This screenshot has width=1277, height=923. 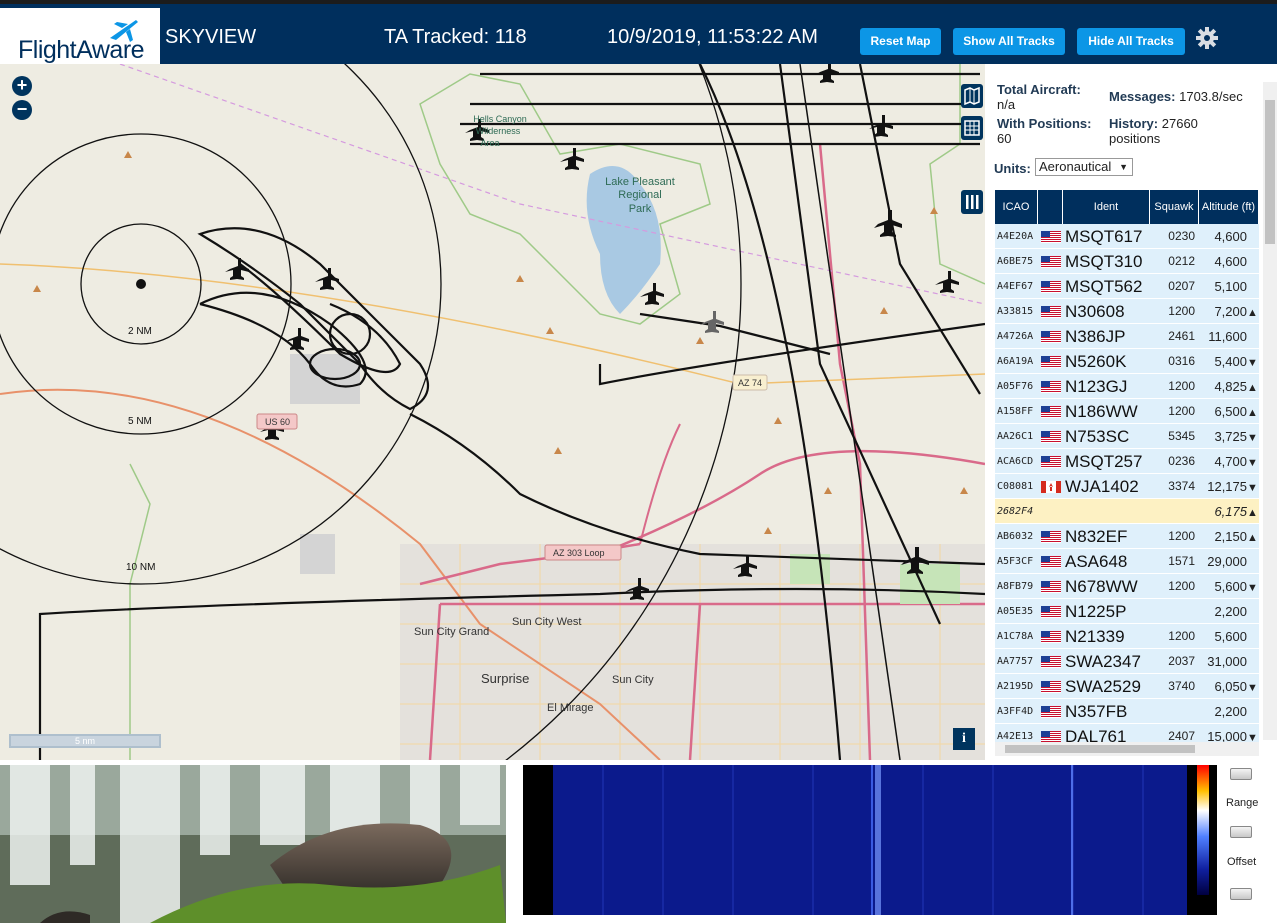 I want to click on table-row: A4726A N386JP 2461 11,600, so click(x=1127, y=336).